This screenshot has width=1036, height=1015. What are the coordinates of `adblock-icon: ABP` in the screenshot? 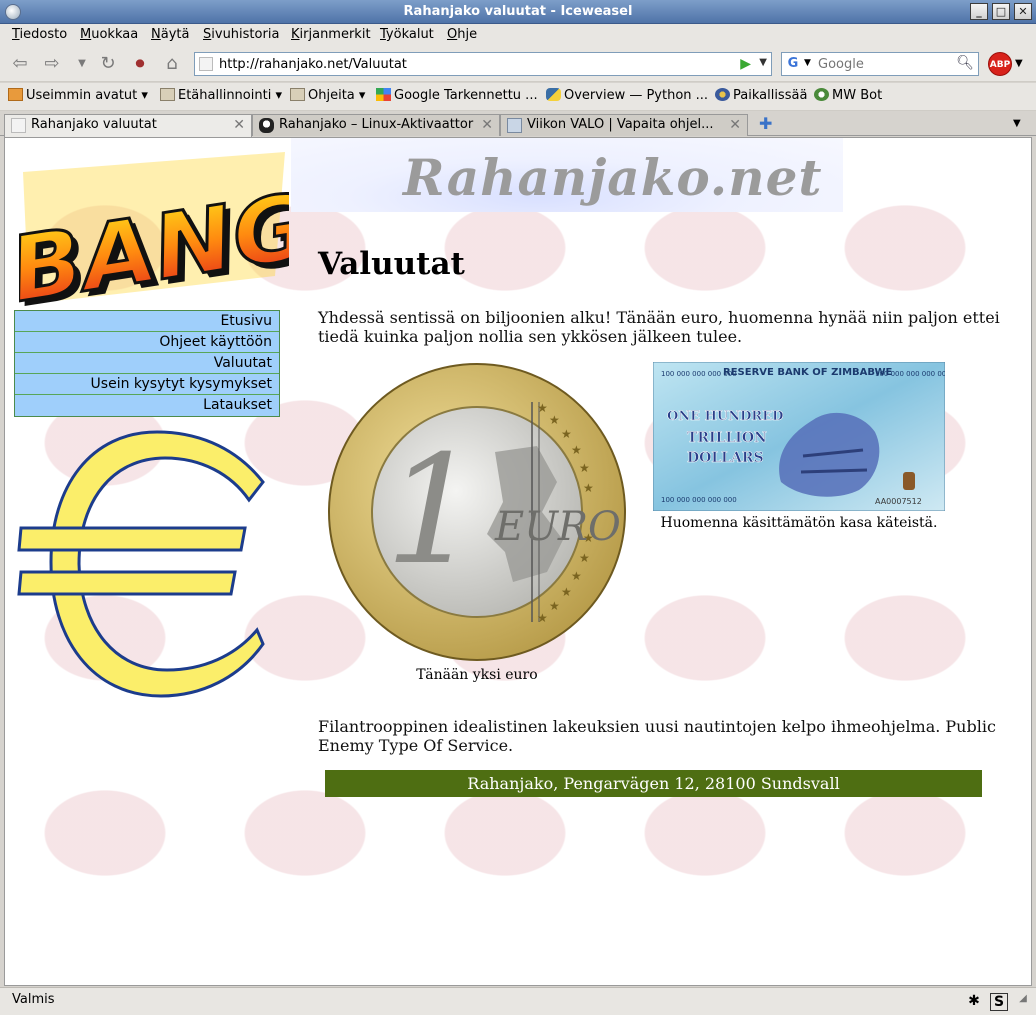 It's located at (1000, 64).